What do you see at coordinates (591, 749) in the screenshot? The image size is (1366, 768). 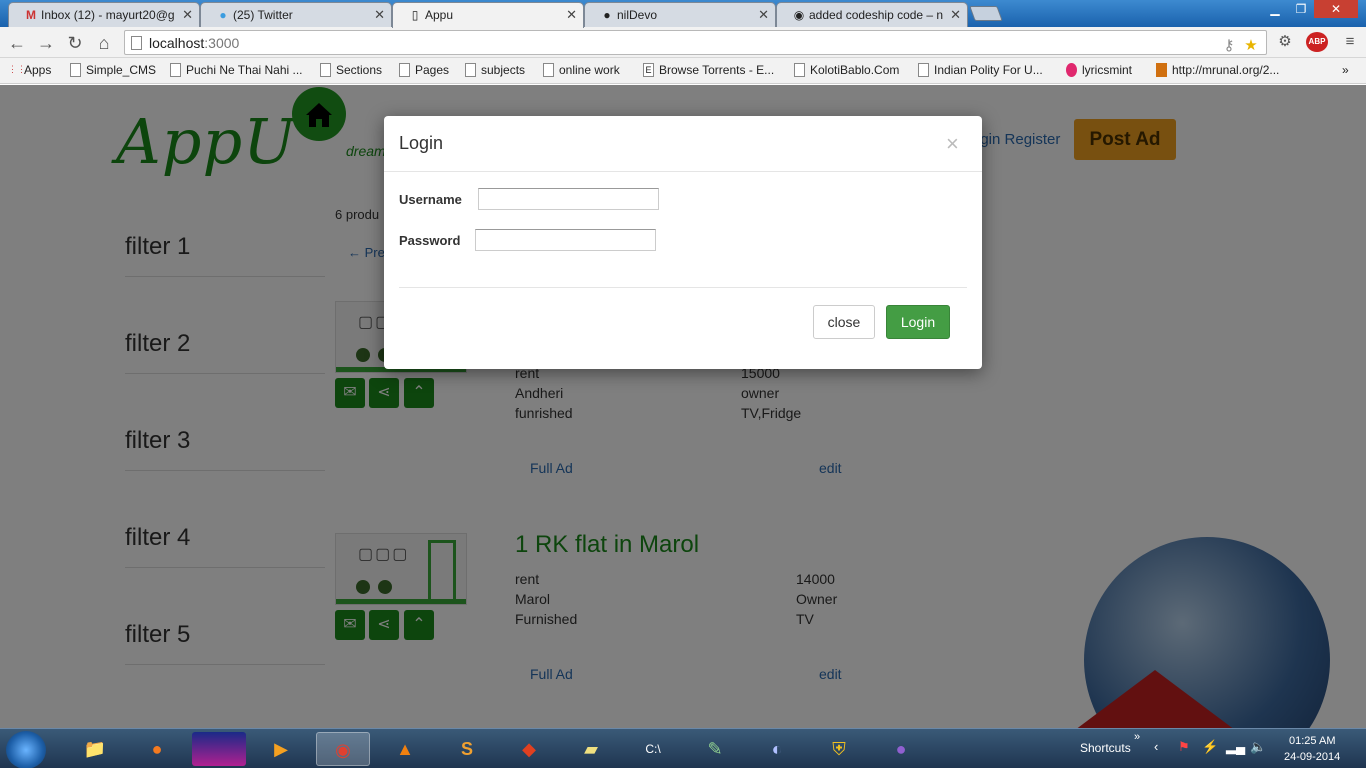 I see `notes-icon: ▰` at bounding box center [591, 749].